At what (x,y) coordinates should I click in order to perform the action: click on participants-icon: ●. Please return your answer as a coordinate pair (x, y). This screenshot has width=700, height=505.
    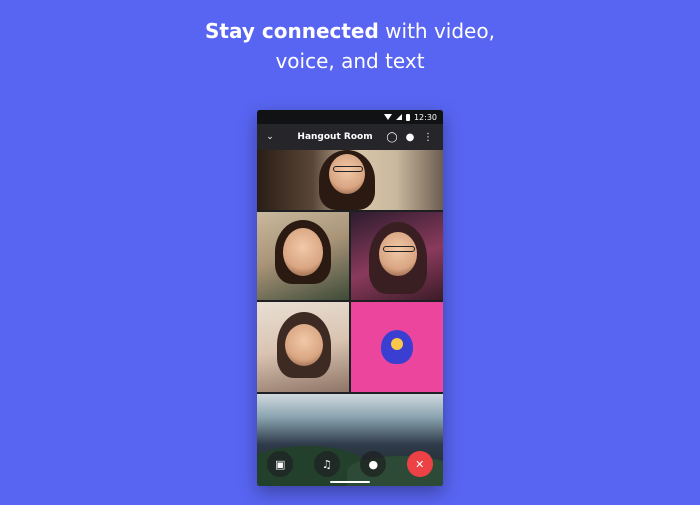
    Looking at the image, I should click on (410, 137).